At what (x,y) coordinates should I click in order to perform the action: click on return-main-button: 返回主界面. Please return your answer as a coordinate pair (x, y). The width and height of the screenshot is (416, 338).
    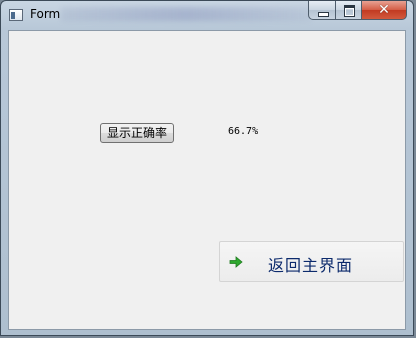
    Looking at the image, I should click on (311, 261).